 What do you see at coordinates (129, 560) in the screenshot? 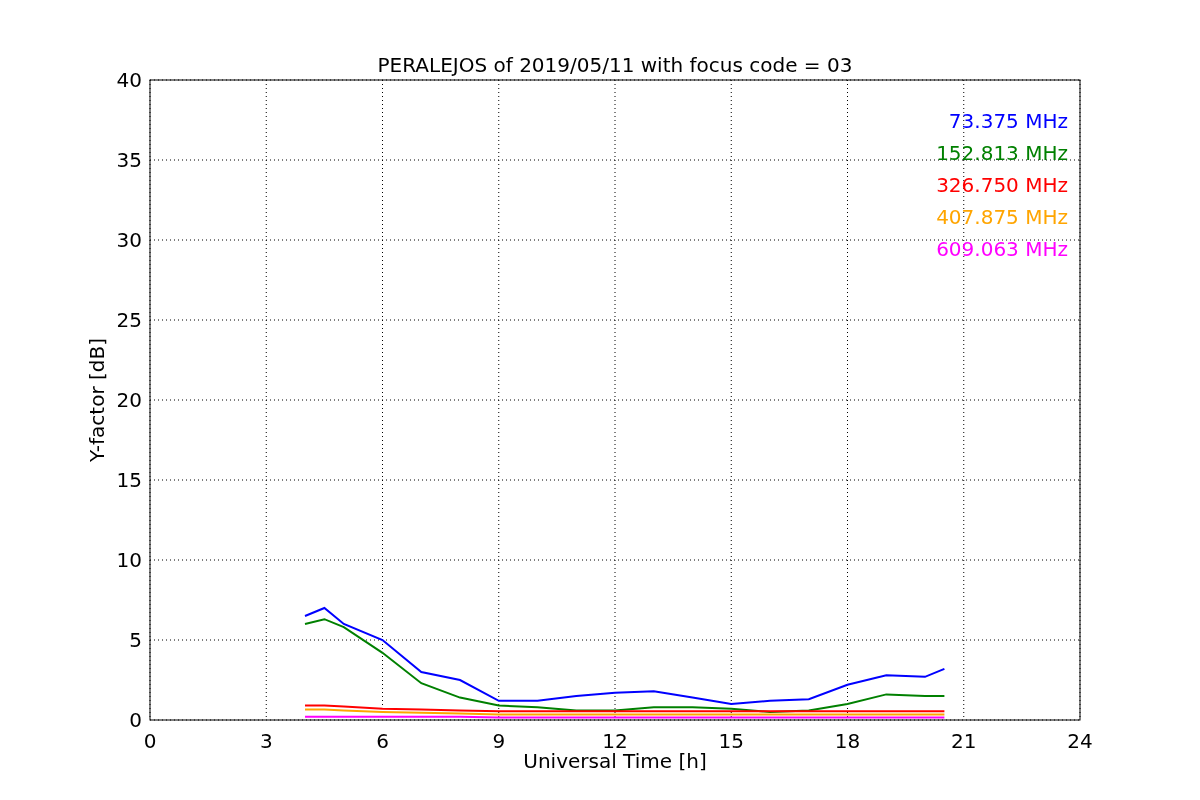
I see `y-tick-label: 10` at bounding box center [129, 560].